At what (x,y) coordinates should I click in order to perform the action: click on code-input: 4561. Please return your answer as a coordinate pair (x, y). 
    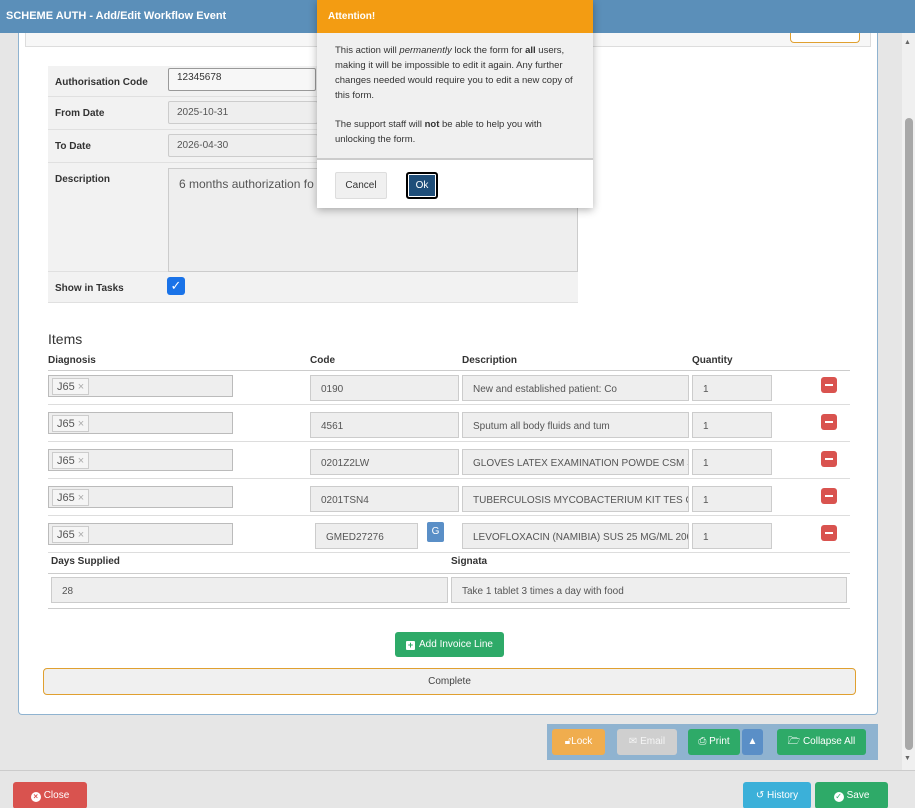
    Looking at the image, I should click on (384, 425).